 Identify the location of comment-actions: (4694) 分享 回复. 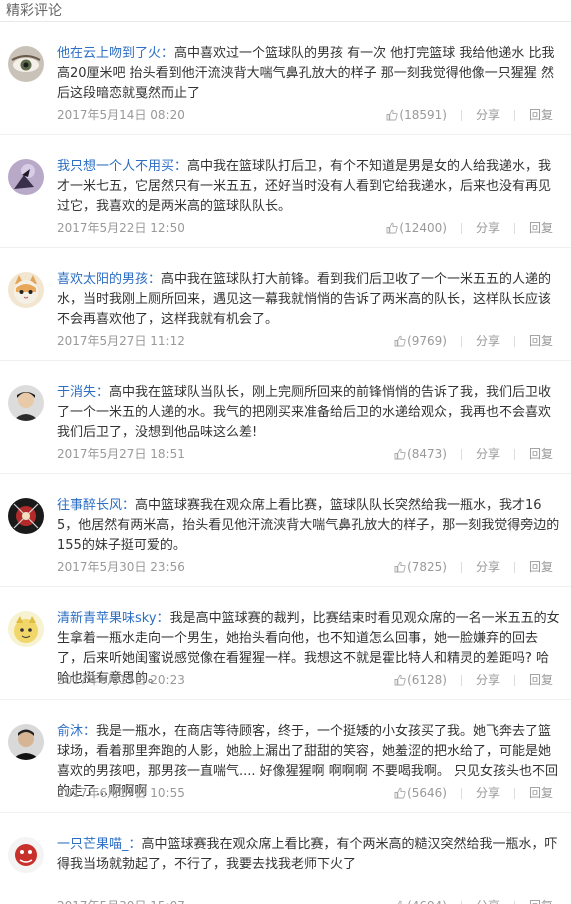
(473, 900).